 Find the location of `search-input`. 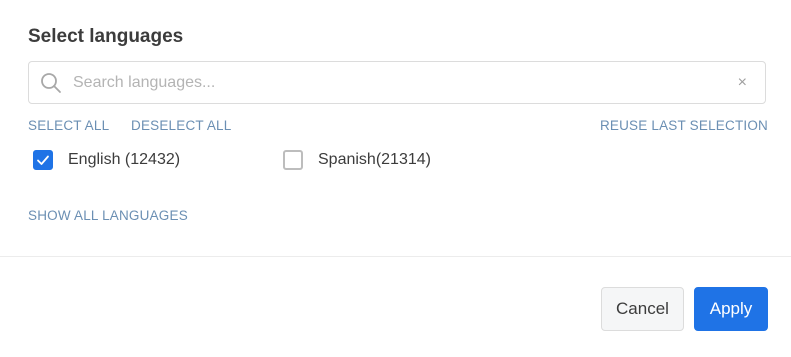

search-input is located at coordinates (393, 82).